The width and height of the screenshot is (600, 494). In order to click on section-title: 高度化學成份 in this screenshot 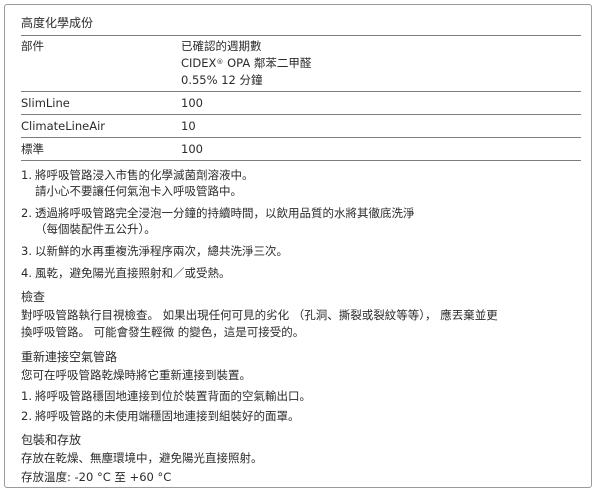, I will do `click(57, 23)`.